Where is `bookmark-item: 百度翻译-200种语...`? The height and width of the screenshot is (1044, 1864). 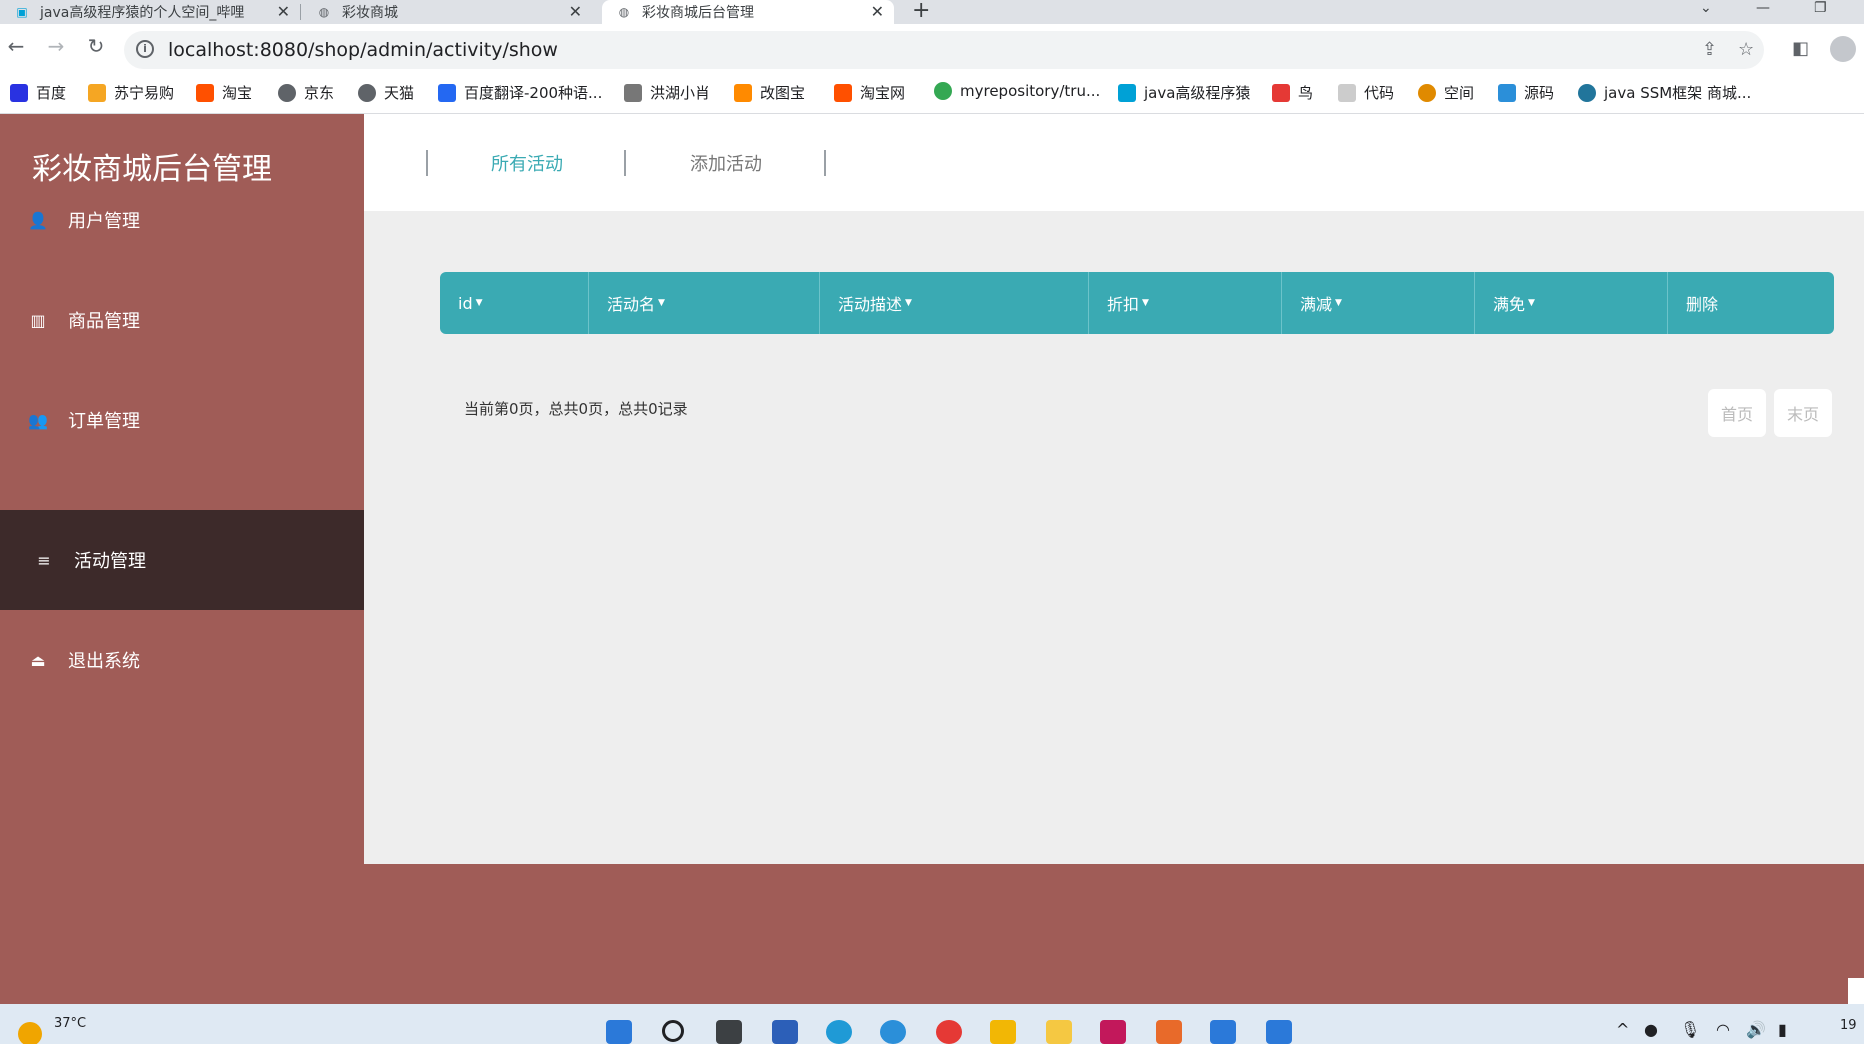
bookmark-item: 百度翻译-200种语... is located at coordinates (520, 92).